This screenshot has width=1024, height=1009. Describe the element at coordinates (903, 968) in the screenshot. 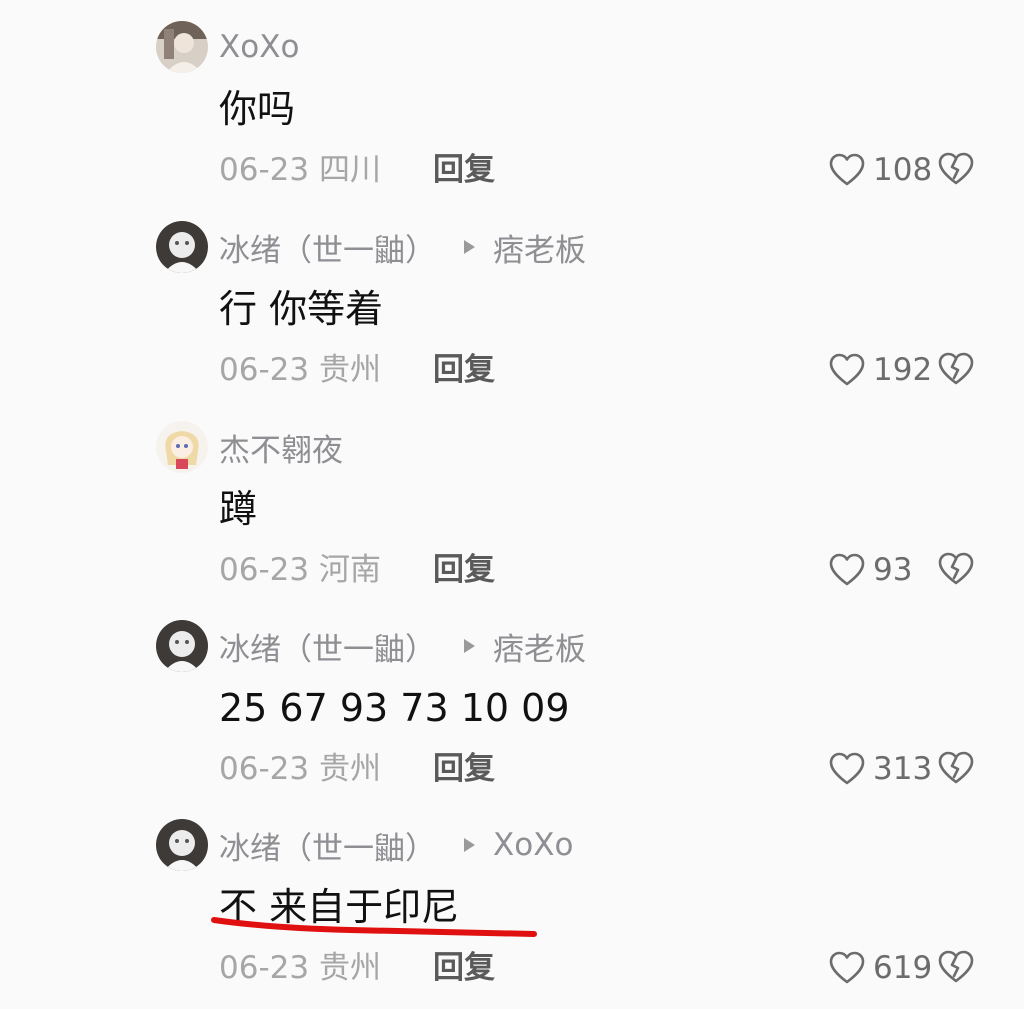

I see `like-count: 619` at that location.